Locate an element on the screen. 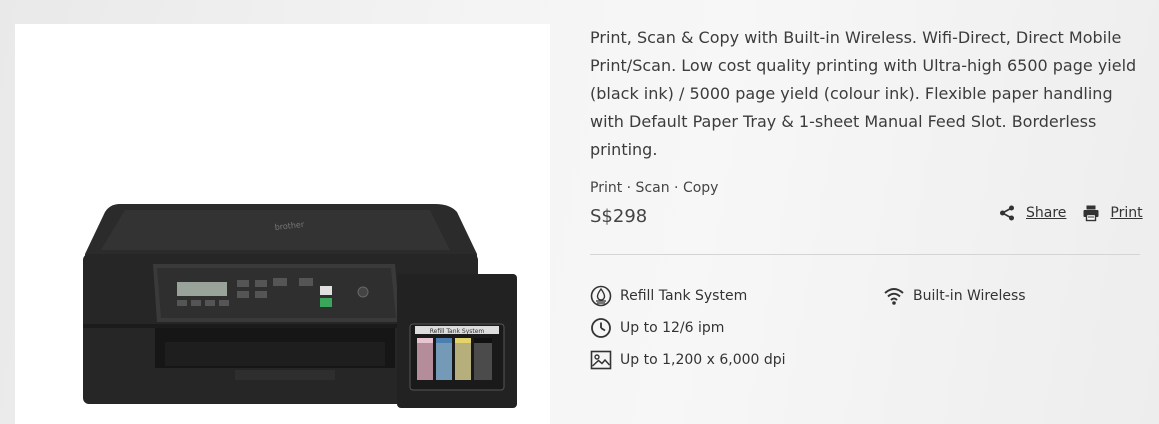 The height and width of the screenshot is (424, 1159). image-icon is located at coordinates (601, 360).